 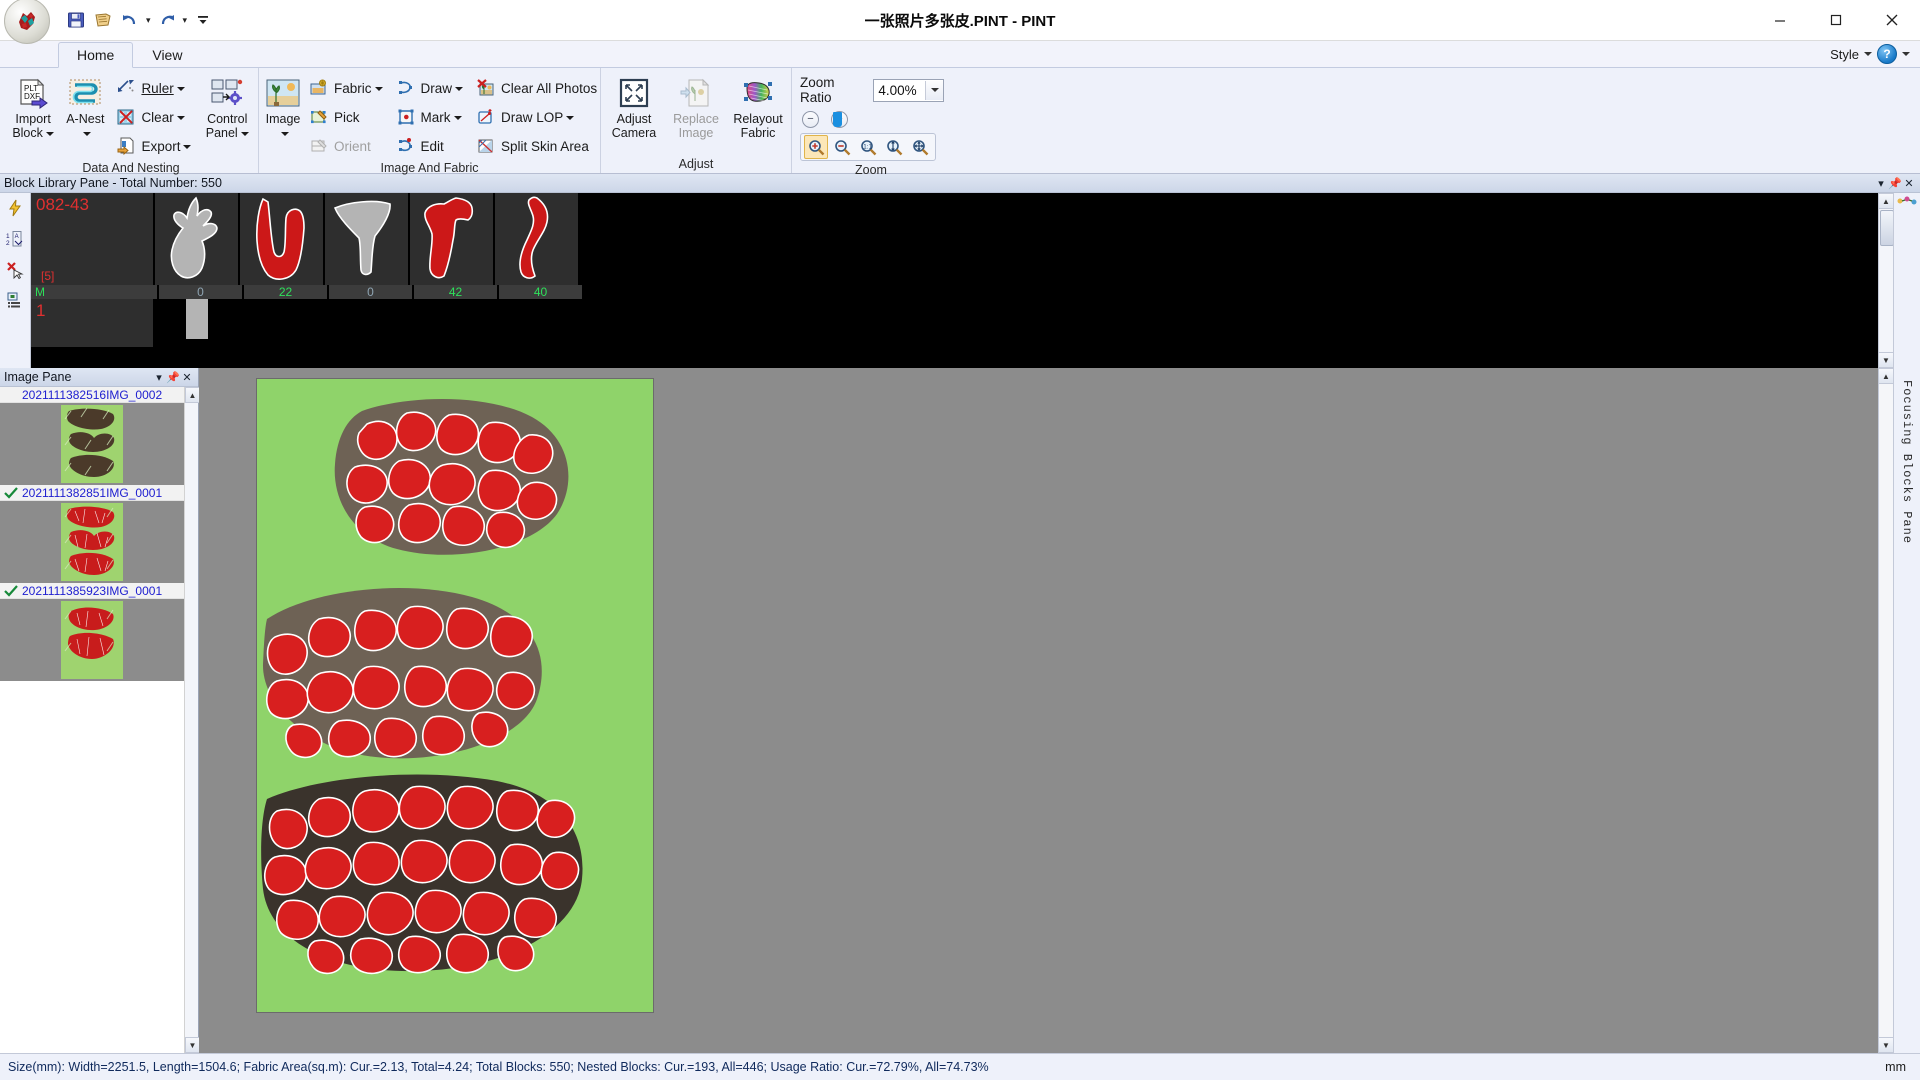 I want to click on mark-button: Mark, so click(x=431, y=117).